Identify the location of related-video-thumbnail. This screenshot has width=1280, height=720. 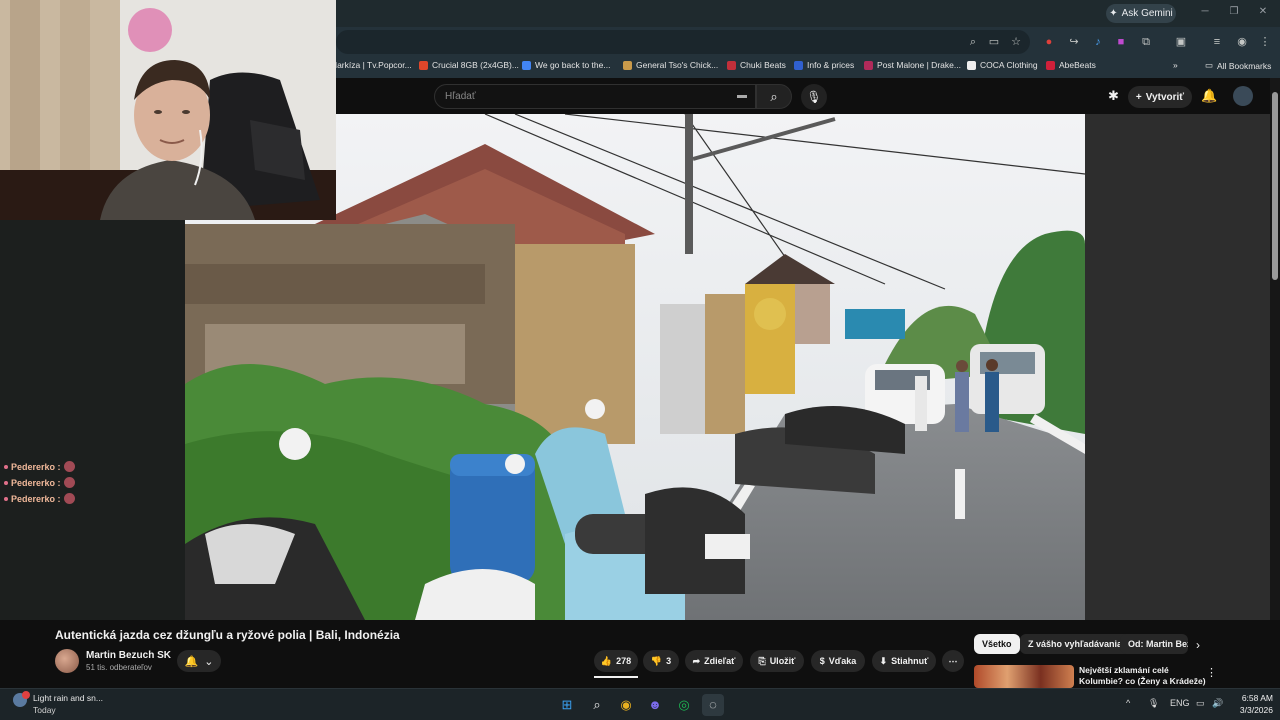
(1024, 676).